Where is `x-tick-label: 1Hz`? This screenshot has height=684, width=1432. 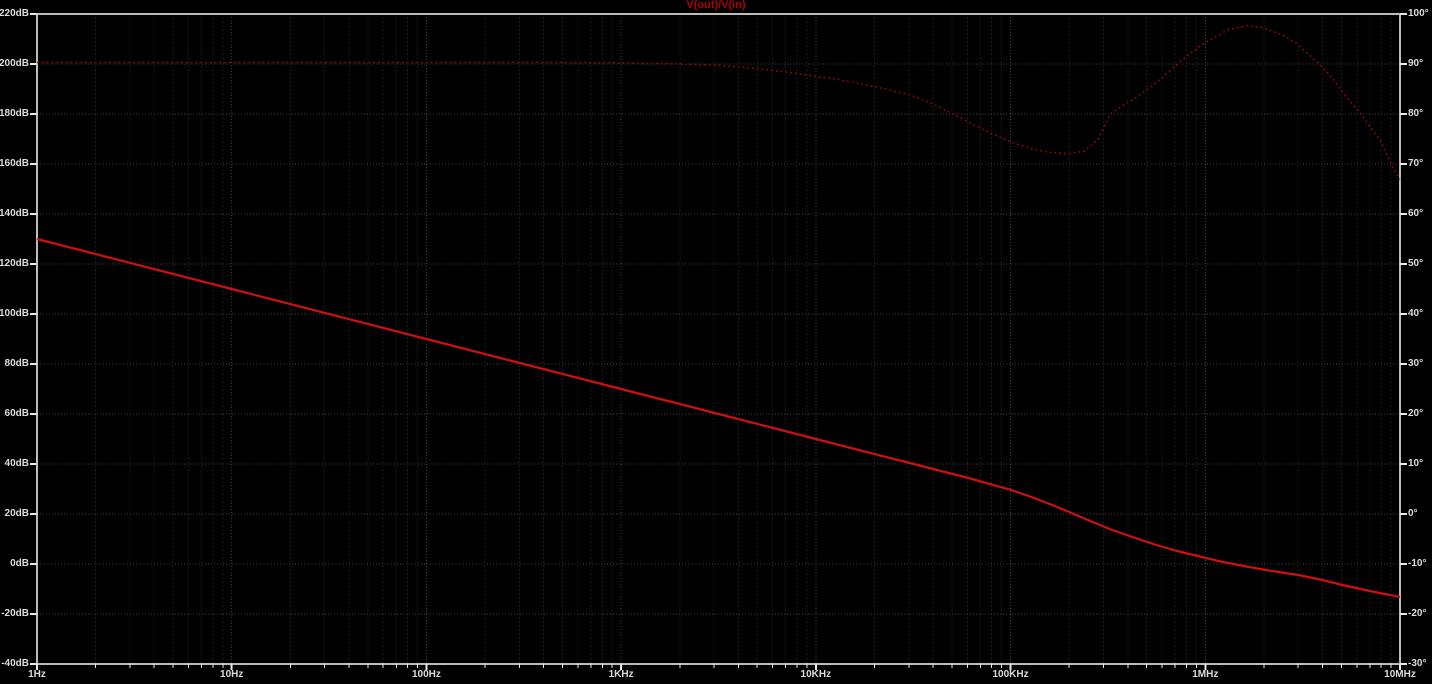 x-tick-label: 1Hz is located at coordinates (37, 674).